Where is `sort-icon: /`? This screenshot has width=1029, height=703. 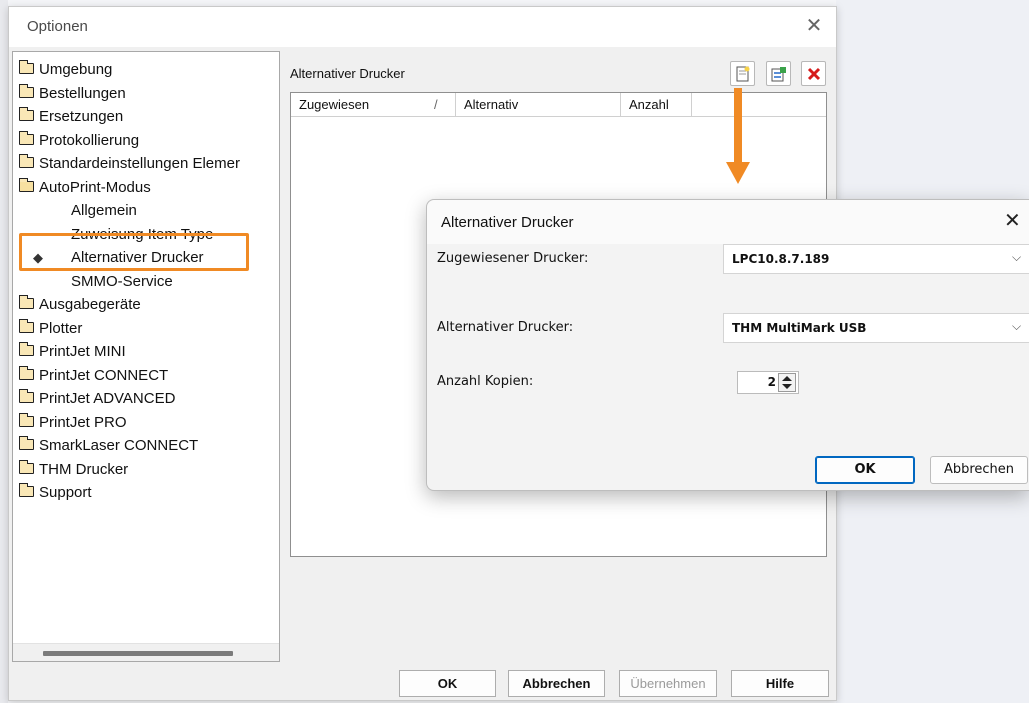 sort-icon: / is located at coordinates (436, 104).